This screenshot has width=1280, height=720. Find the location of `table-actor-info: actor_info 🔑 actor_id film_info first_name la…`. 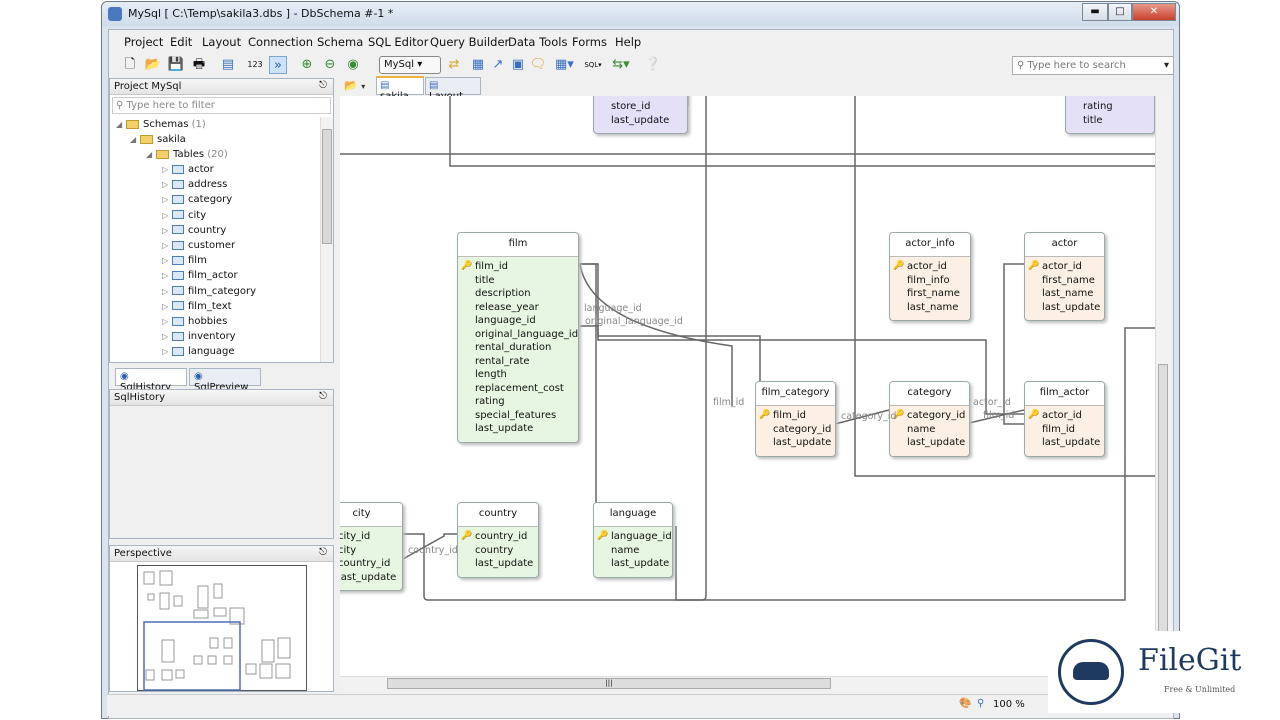

table-actor-info: actor_info 🔑 actor_id film_info first_name la… is located at coordinates (930, 276).